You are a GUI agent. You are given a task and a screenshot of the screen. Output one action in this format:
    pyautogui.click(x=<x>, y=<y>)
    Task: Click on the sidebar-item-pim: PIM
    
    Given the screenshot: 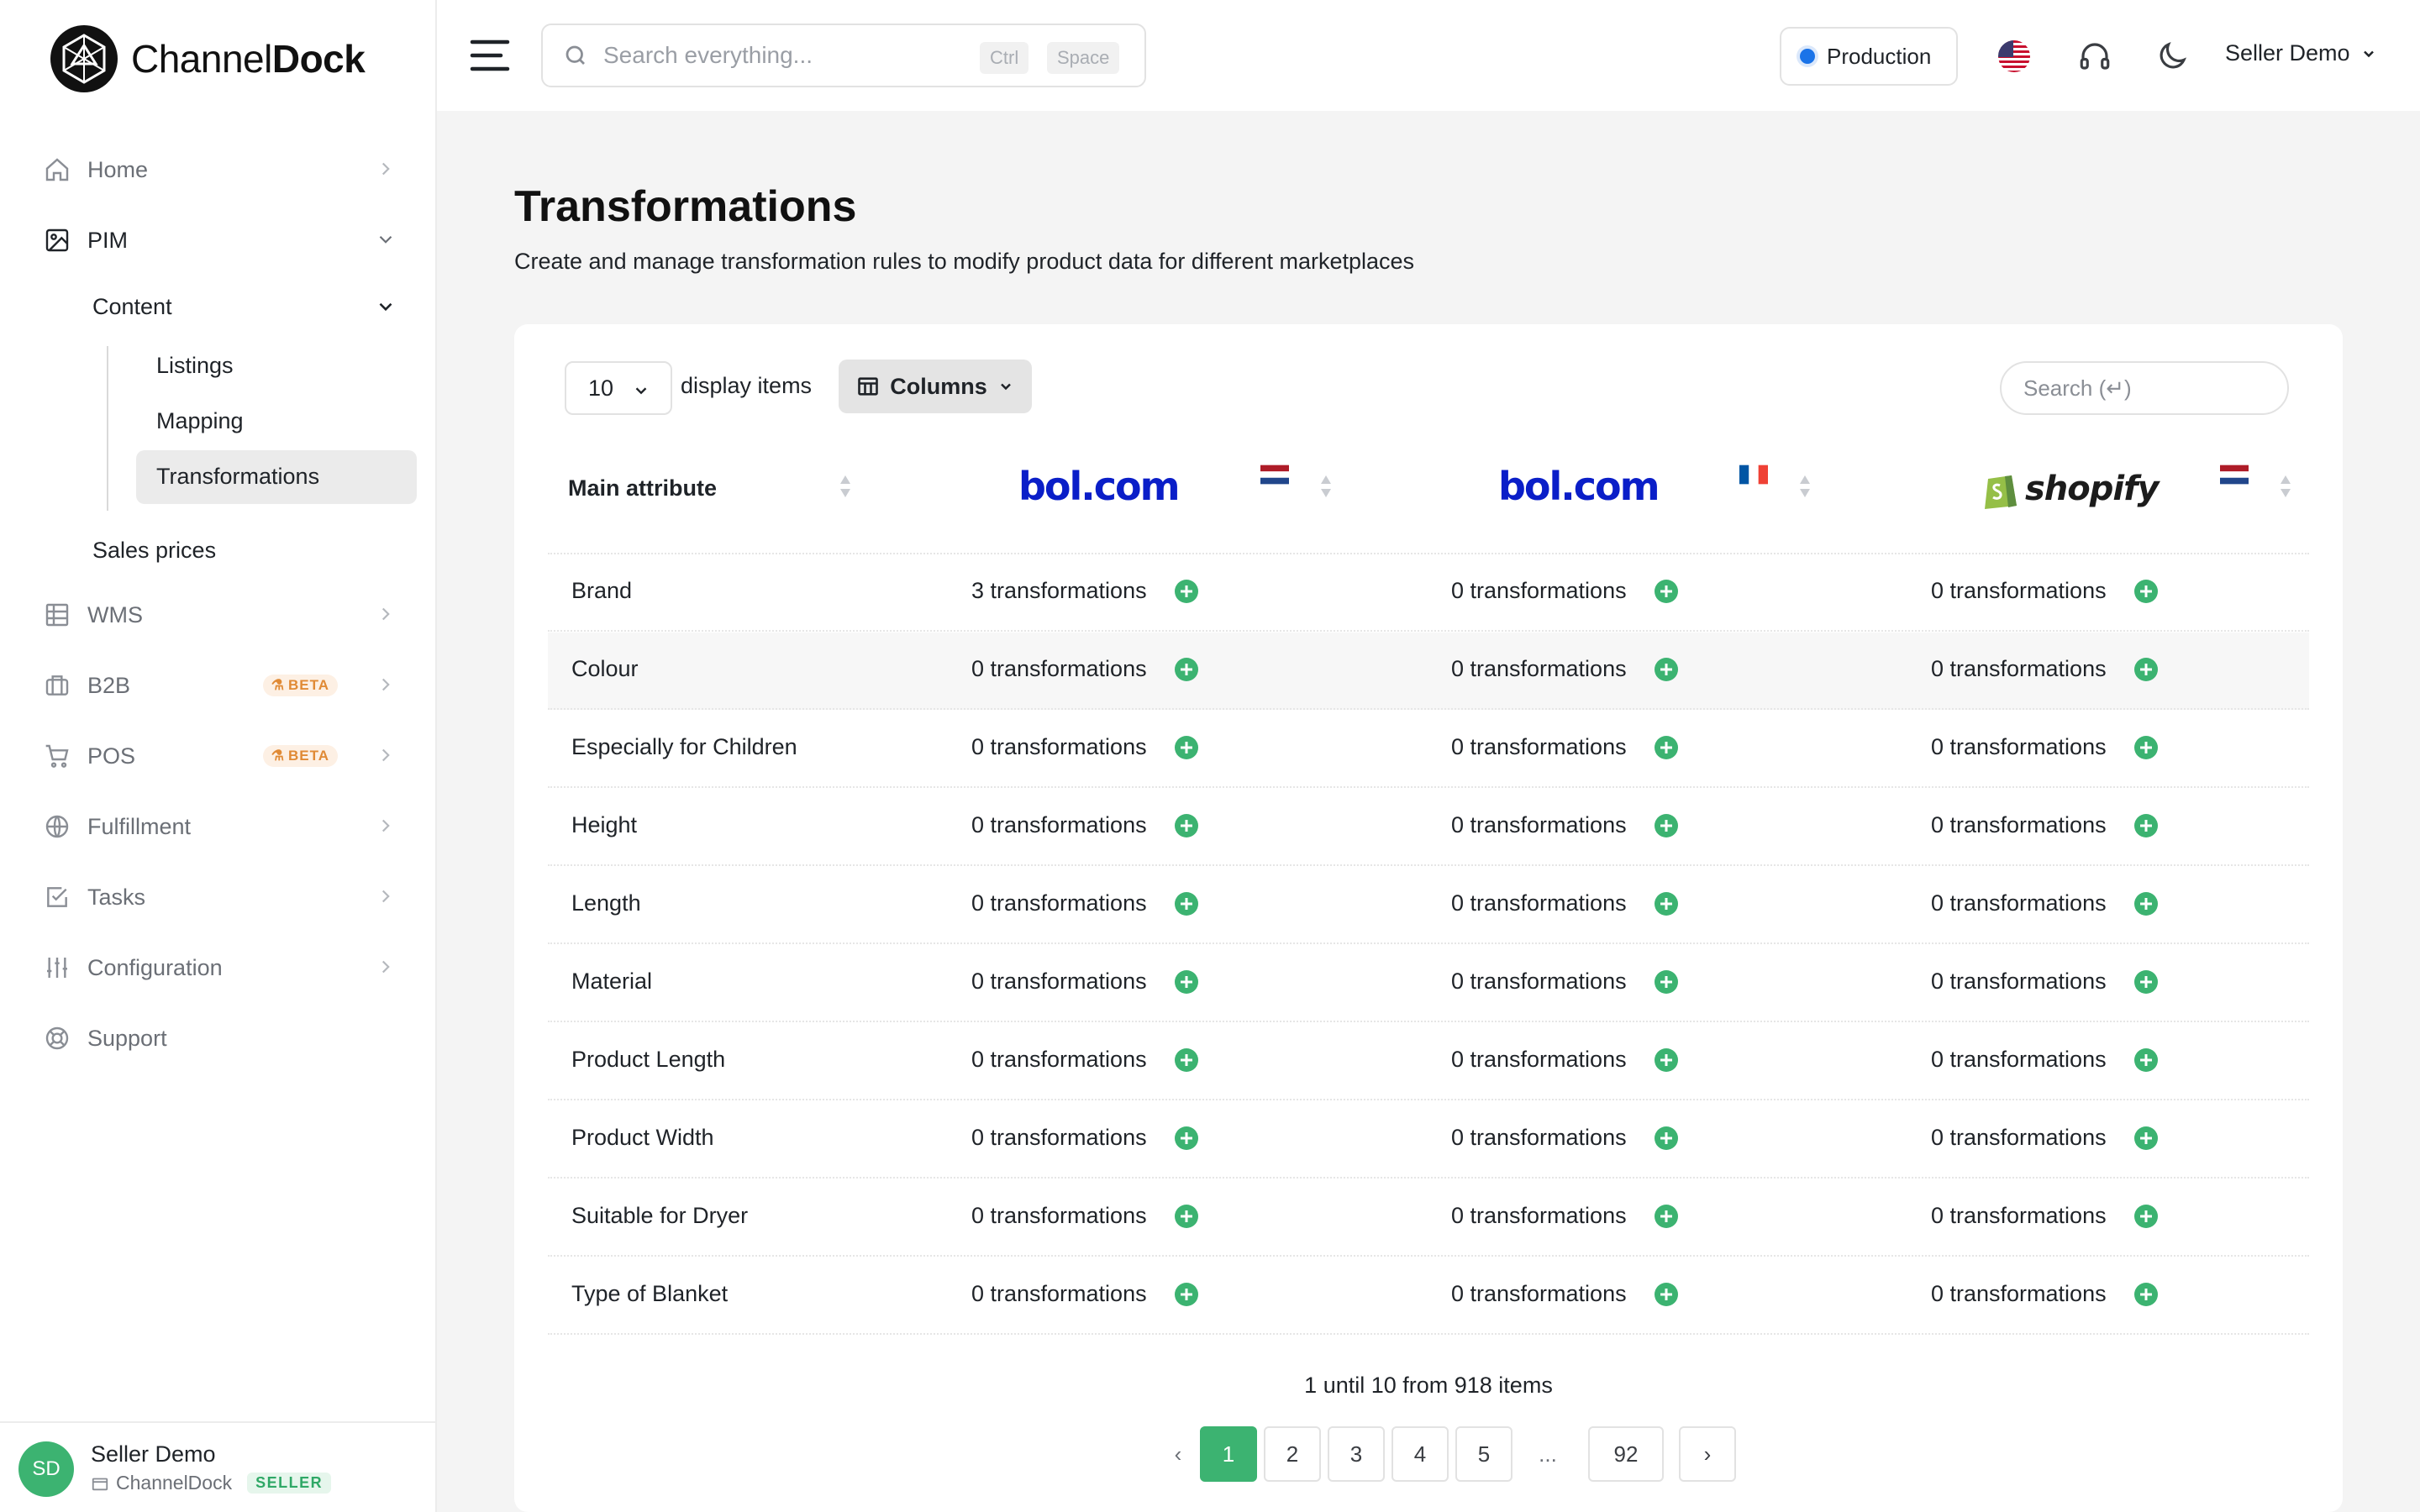 What is the action you would take?
    pyautogui.click(x=223, y=240)
    